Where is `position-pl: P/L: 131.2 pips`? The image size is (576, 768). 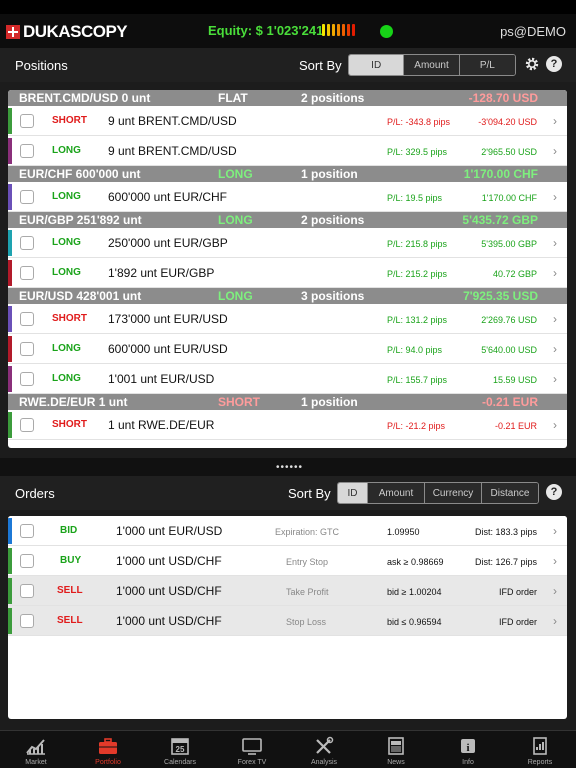 position-pl: P/L: 131.2 pips is located at coordinates (417, 320).